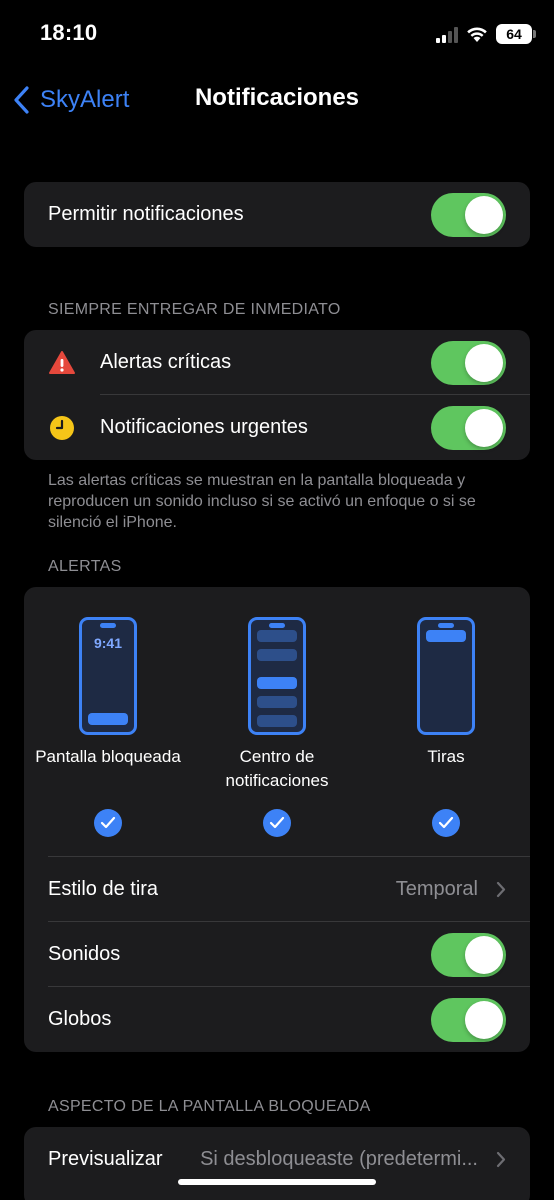 Image resolution: width=554 pixels, height=1200 pixels. What do you see at coordinates (277, 35) in the screenshot?
I see `status-bar: 18:10 64` at bounding box center [277, 35].